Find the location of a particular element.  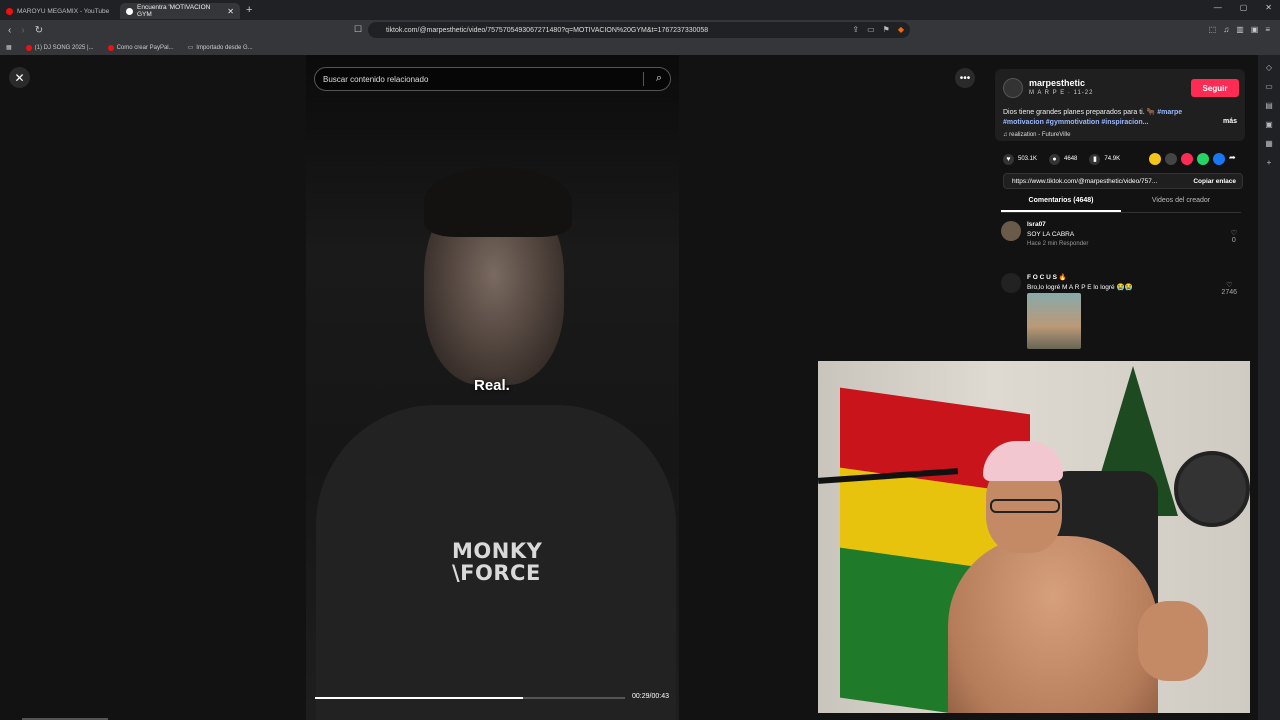

minimize-button: — is located at coordinates (1218, 7).